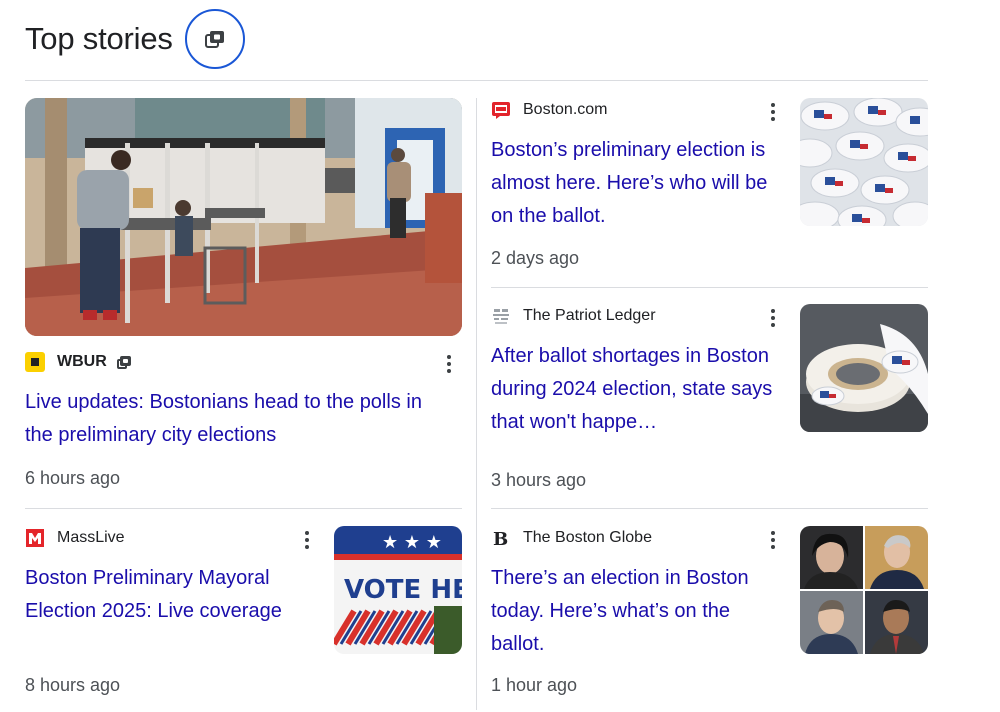 This screenshot has height=712, width=1000. What do you see at coordinates (534, 685) in the screenshot?
I see `story-time: 1 hour ago` at bounding box center [534, 685].